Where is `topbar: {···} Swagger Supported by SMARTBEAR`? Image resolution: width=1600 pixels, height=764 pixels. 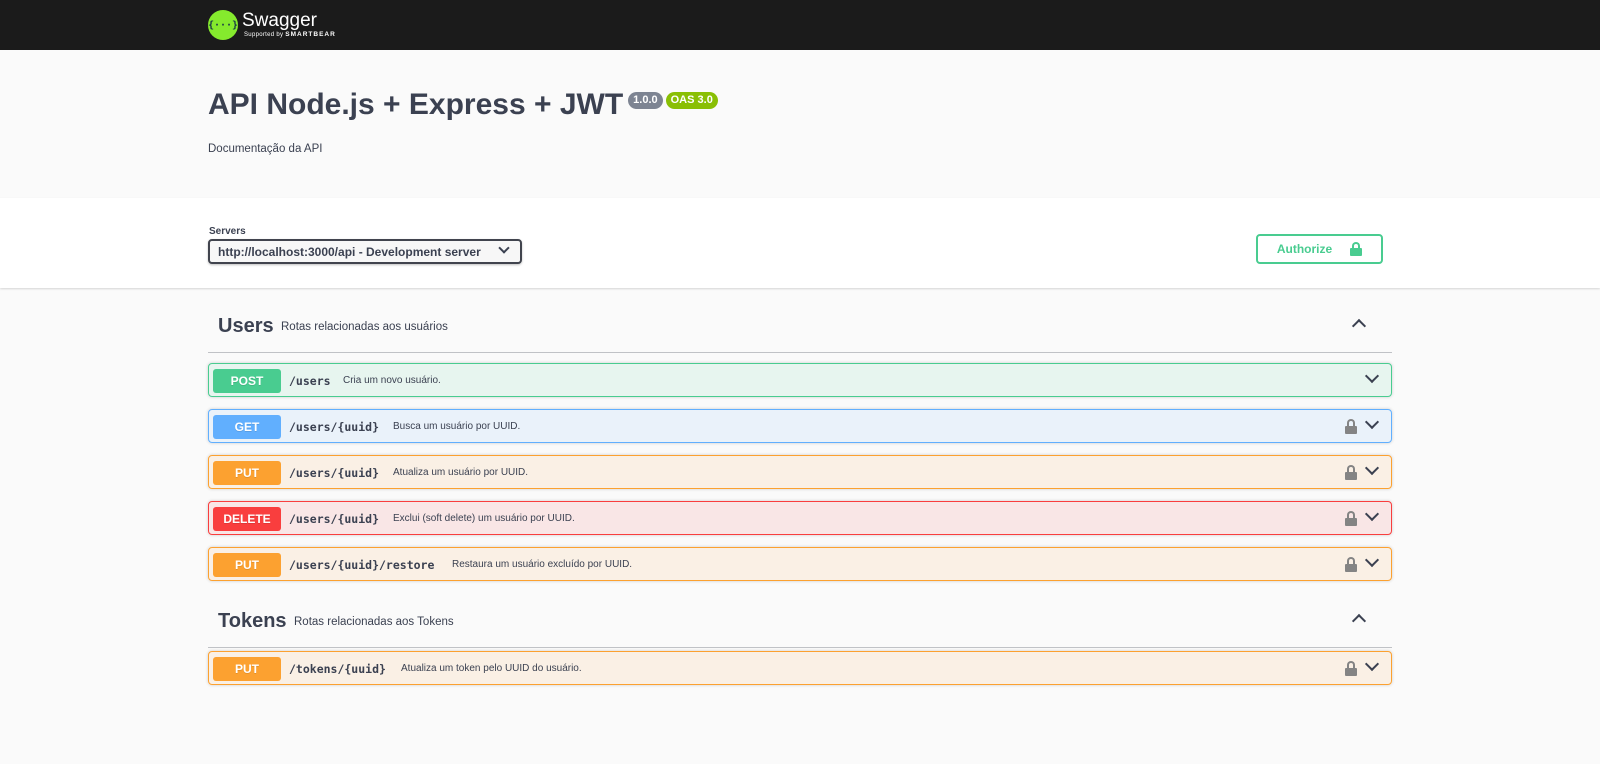
topbar: {···} Swagger Supported by SMARTBEAR is located at coordinates (800, 25).